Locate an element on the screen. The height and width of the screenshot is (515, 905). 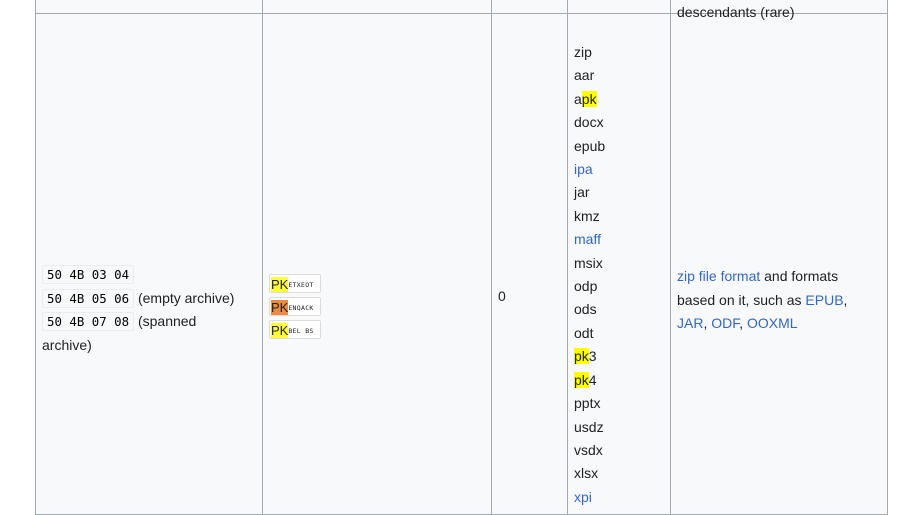
table-row-previous: descendants (rare) is located at coordinates (461, 9).